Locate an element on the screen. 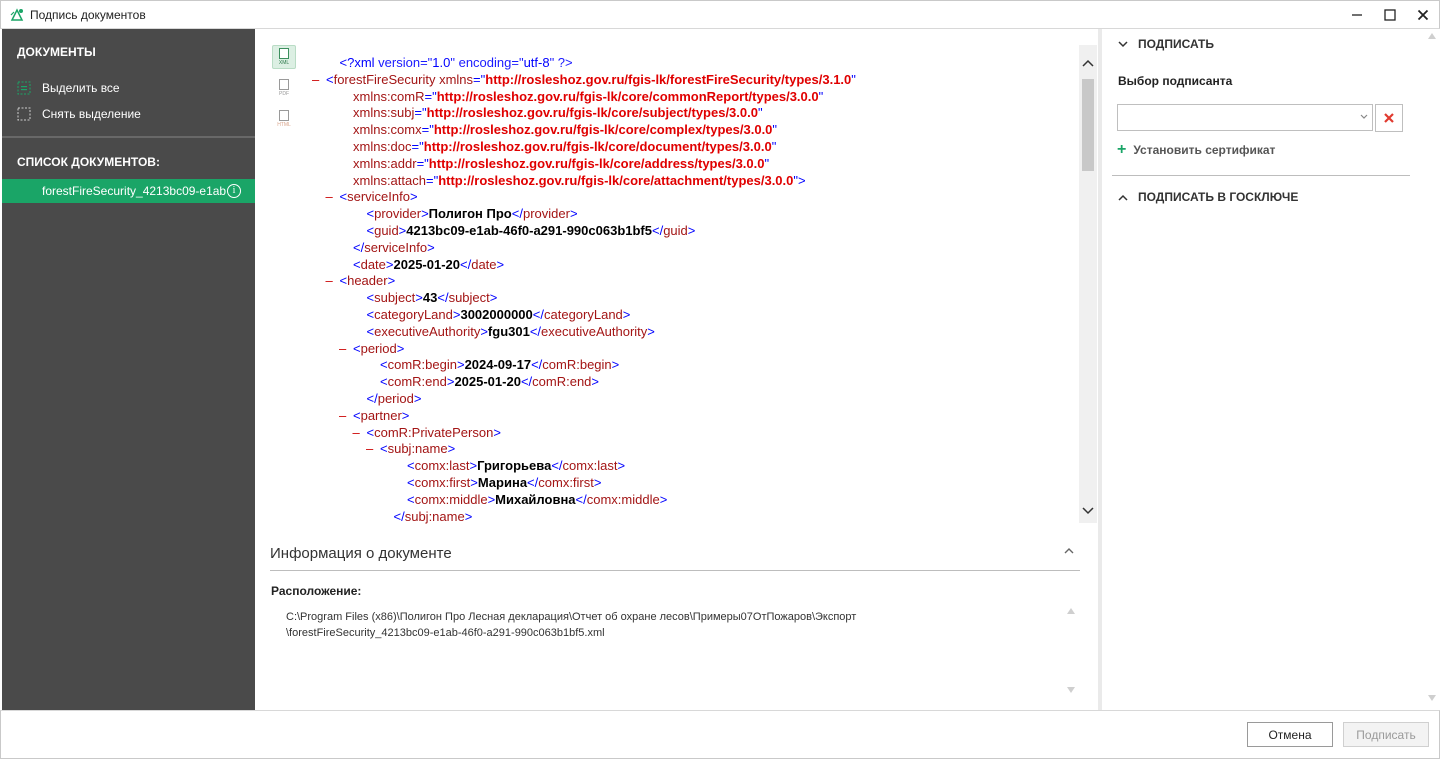  minimize-icon is located at coordinates (1356, 15).